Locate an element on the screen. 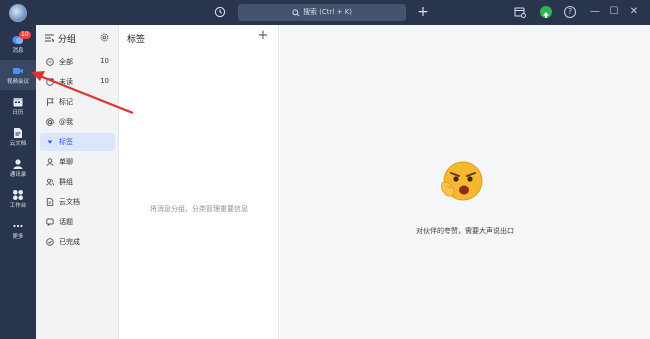 The image size is (650, 339). group-item-tags: 标签 is located at coordinates (77, 142).